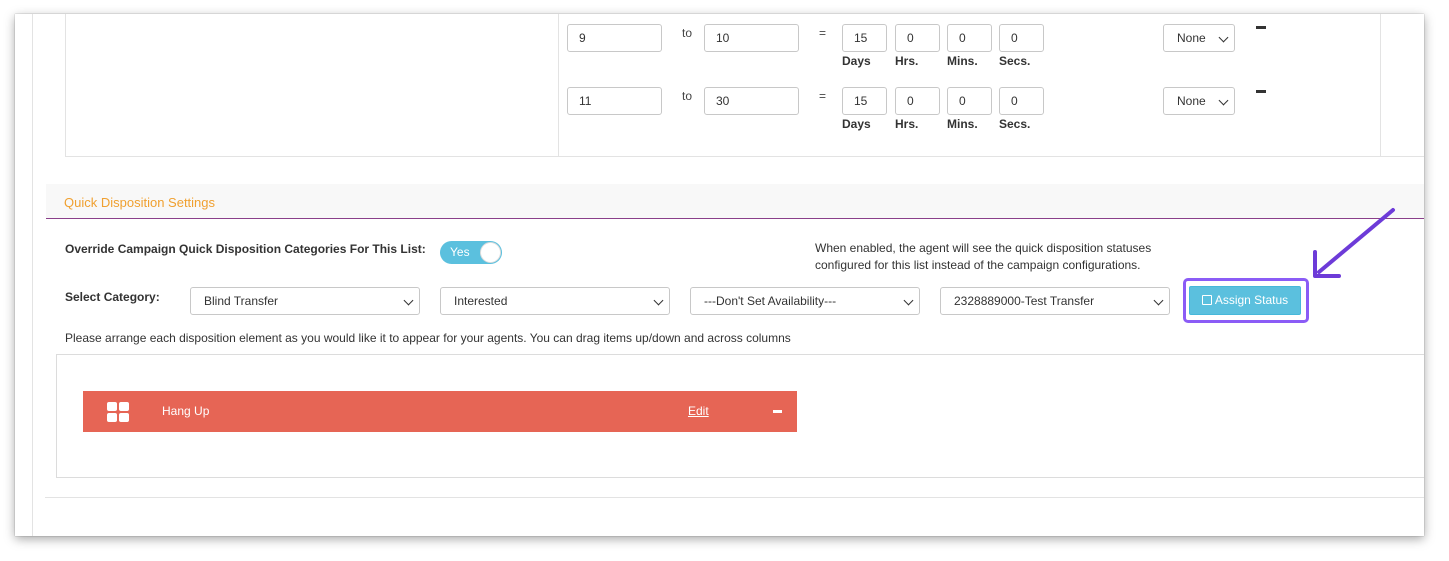  What do you see at coordinates (460, 252) in the screenshot?
I see `toggle-label: Yes` at bounding box center [460, 252].